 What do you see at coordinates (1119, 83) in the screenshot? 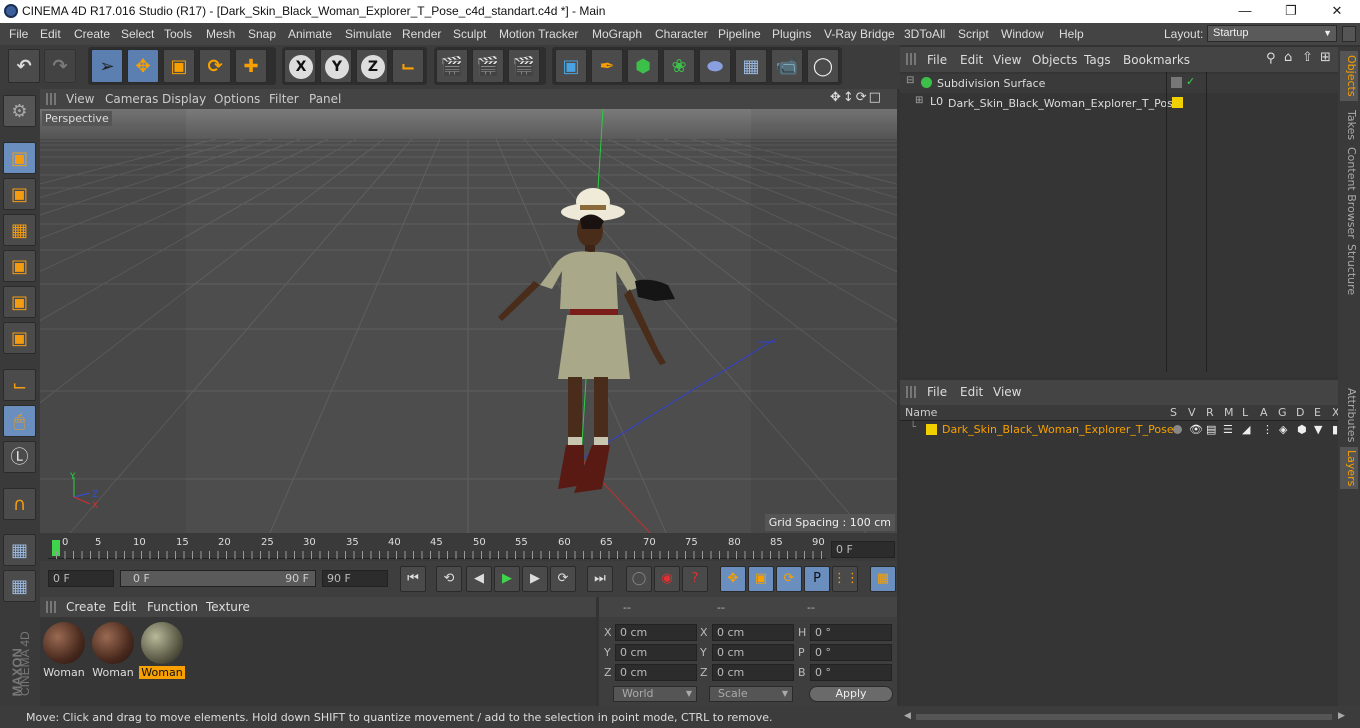
I see `object-row-subdivision: ⊟ Subdivision Surface ✓` at bounding box center [1119, 83].